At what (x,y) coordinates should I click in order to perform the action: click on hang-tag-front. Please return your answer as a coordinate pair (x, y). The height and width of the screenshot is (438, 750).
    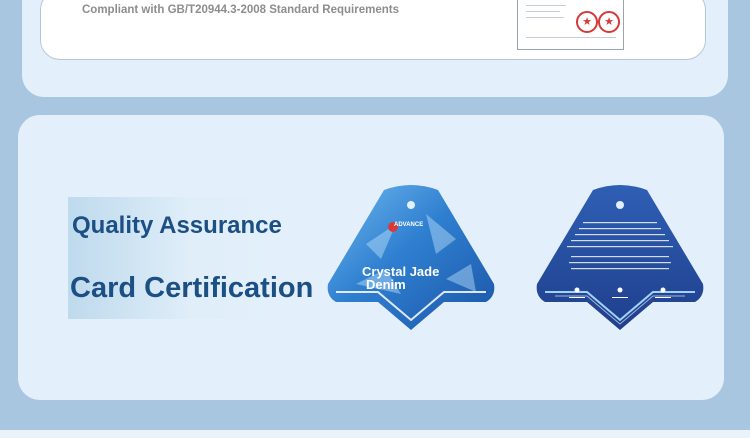
    Looking at the image, I should click on (411, 257).